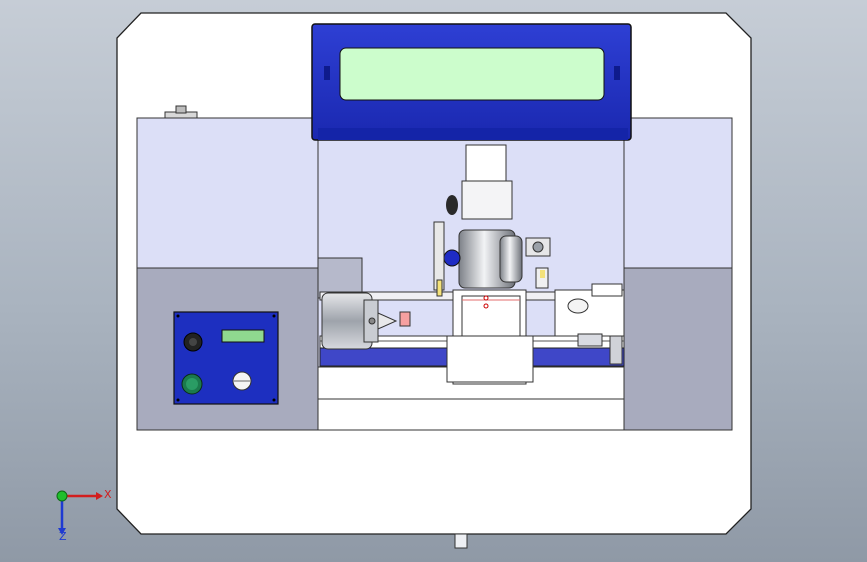 This screenshot has height=562, width=867. What do you see at coordinates (678, 274) in the screenshot?
I see `right-cabinet` at bounding box center [678, 274].